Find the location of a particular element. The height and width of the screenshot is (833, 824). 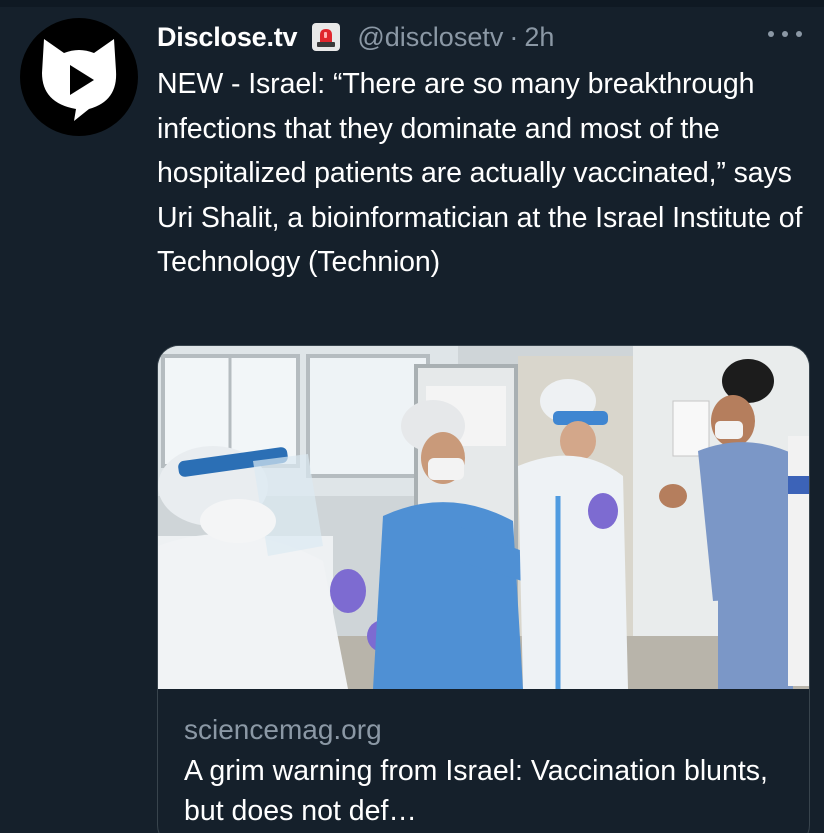

emergency-siren-icon is located at coordinates (326, 37).